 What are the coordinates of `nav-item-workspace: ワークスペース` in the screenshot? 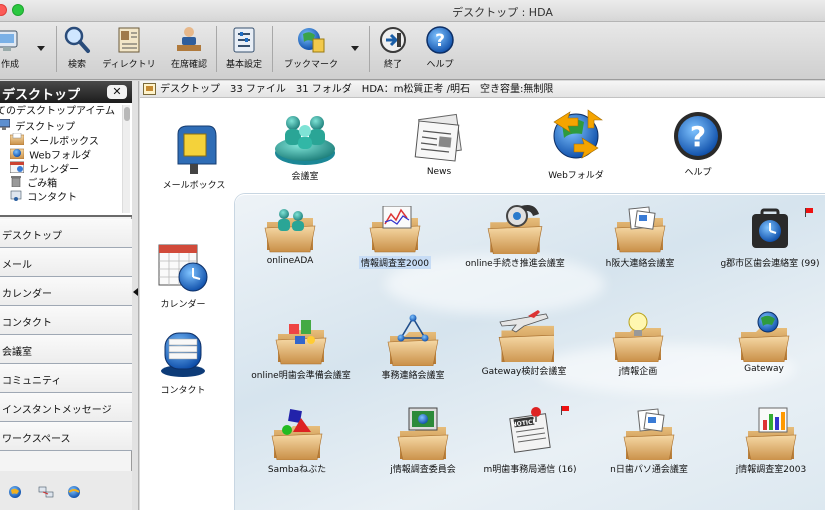 It's located at (66, 436).